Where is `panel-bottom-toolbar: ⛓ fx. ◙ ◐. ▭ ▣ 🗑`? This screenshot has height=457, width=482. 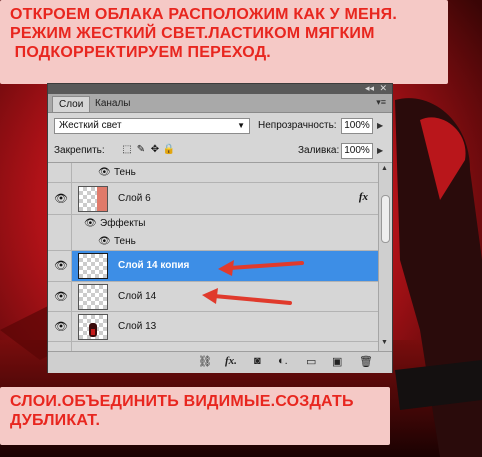 panel-bottom-toolbar: ⛓ fx. ◙ ◐. ▭ ▣ 🗑 is located at coordinates (220, 362).